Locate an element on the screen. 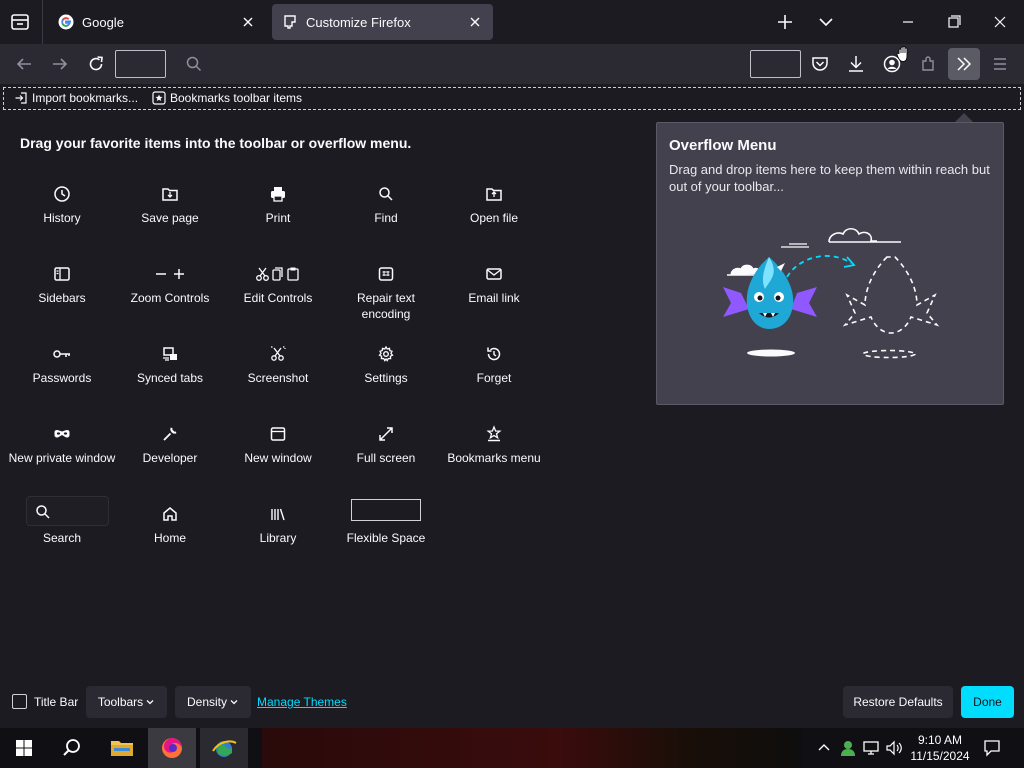  google-g-icon is located at coordinates (66, 22).